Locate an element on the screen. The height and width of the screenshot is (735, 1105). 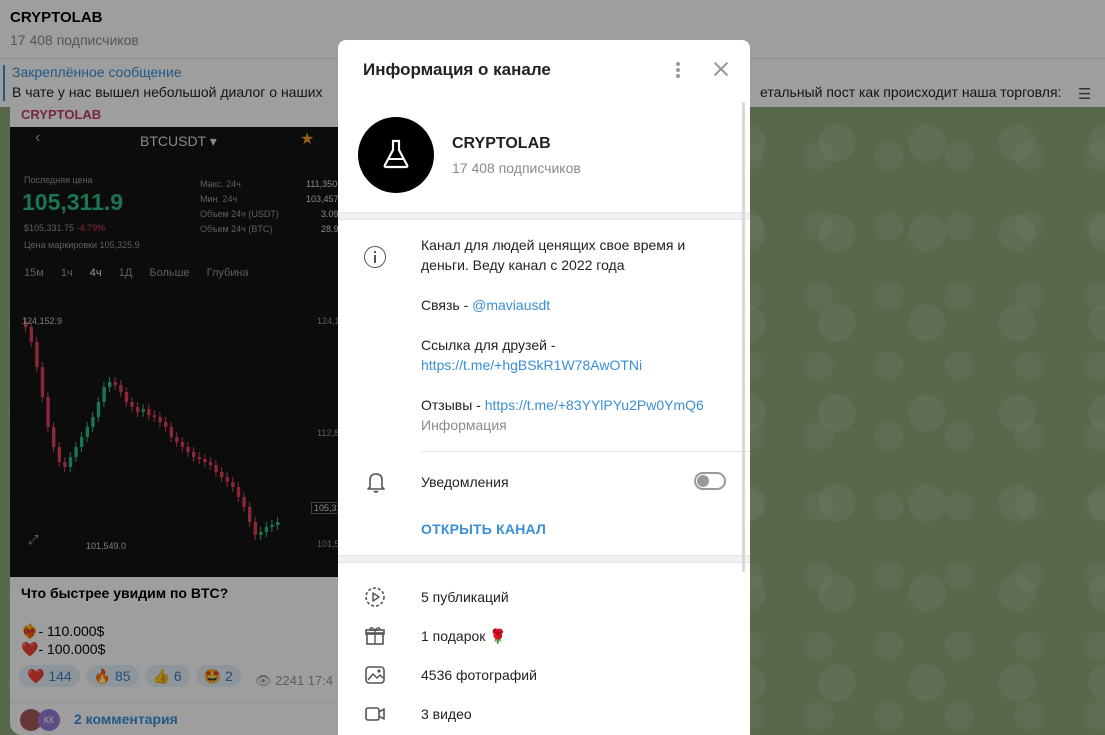
bell-icon is located at coordinates (376, 483).